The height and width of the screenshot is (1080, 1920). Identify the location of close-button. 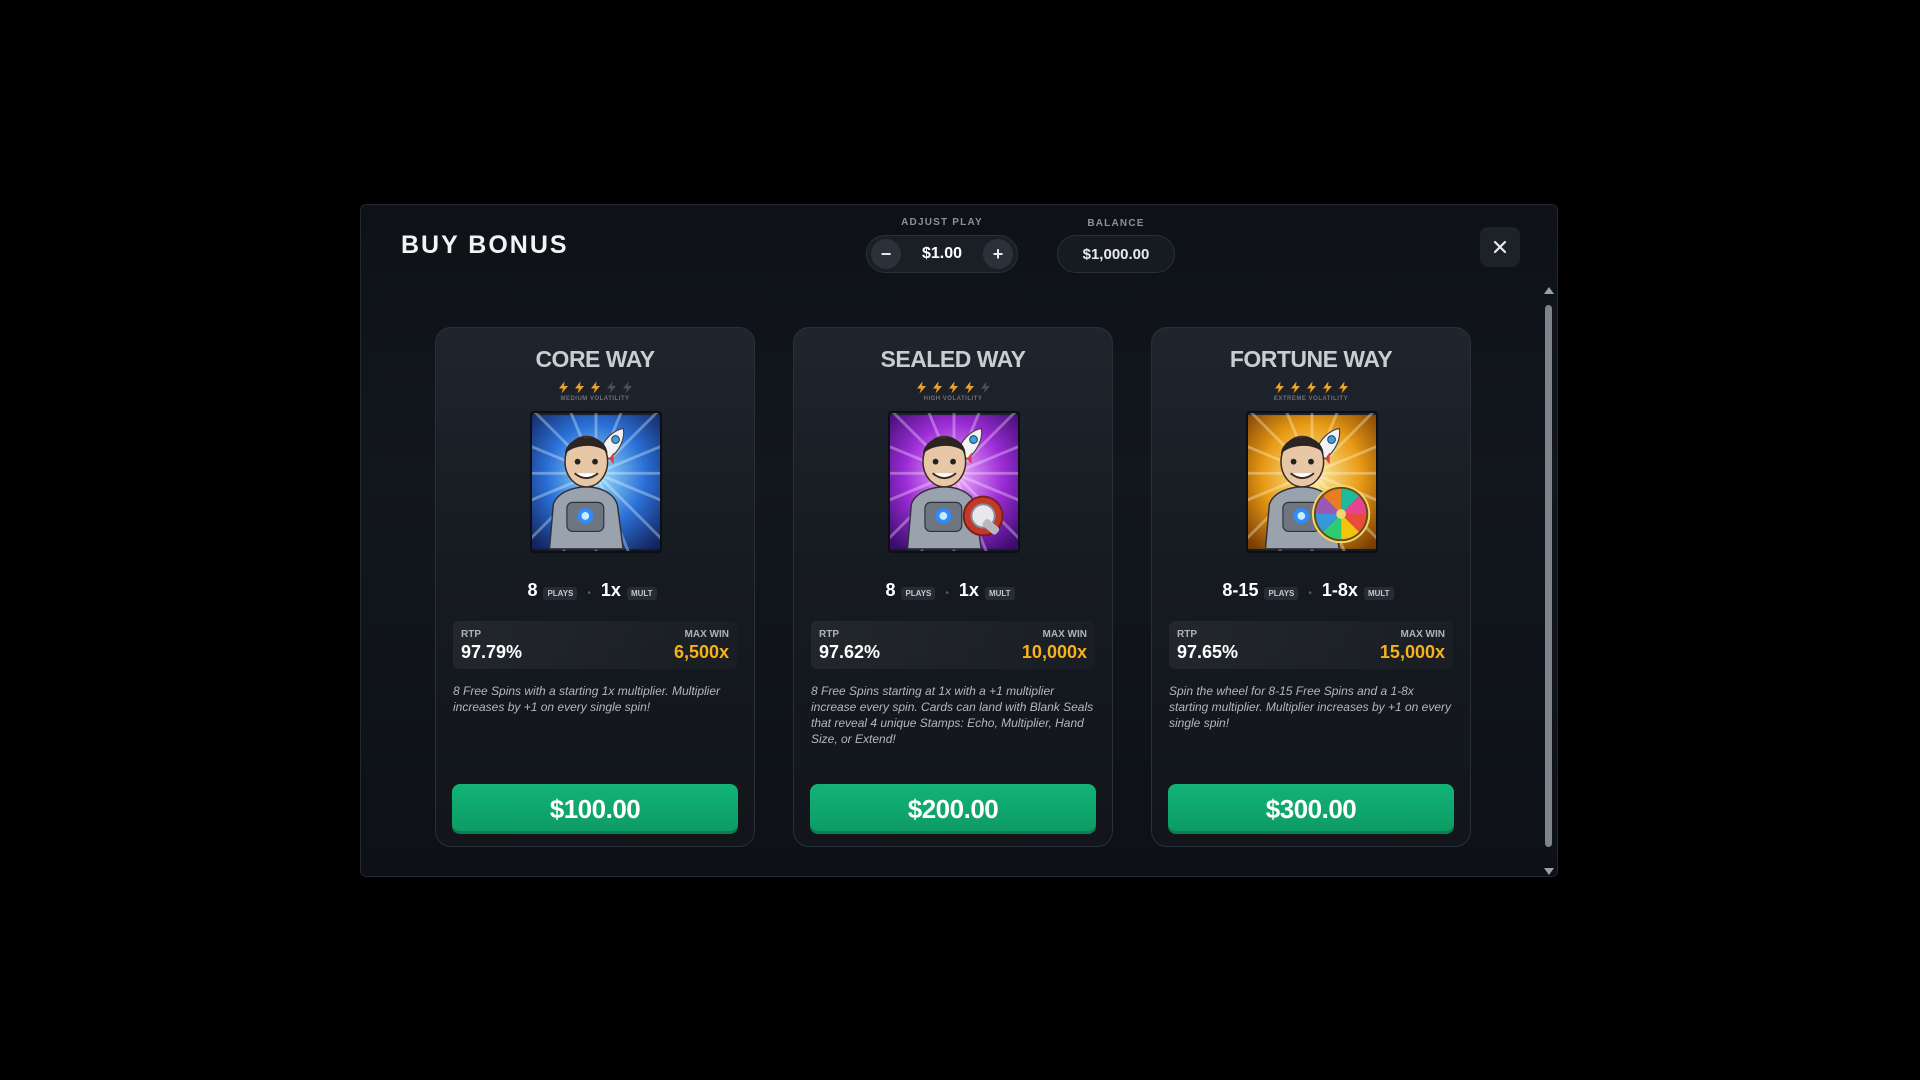
(1500, 247).